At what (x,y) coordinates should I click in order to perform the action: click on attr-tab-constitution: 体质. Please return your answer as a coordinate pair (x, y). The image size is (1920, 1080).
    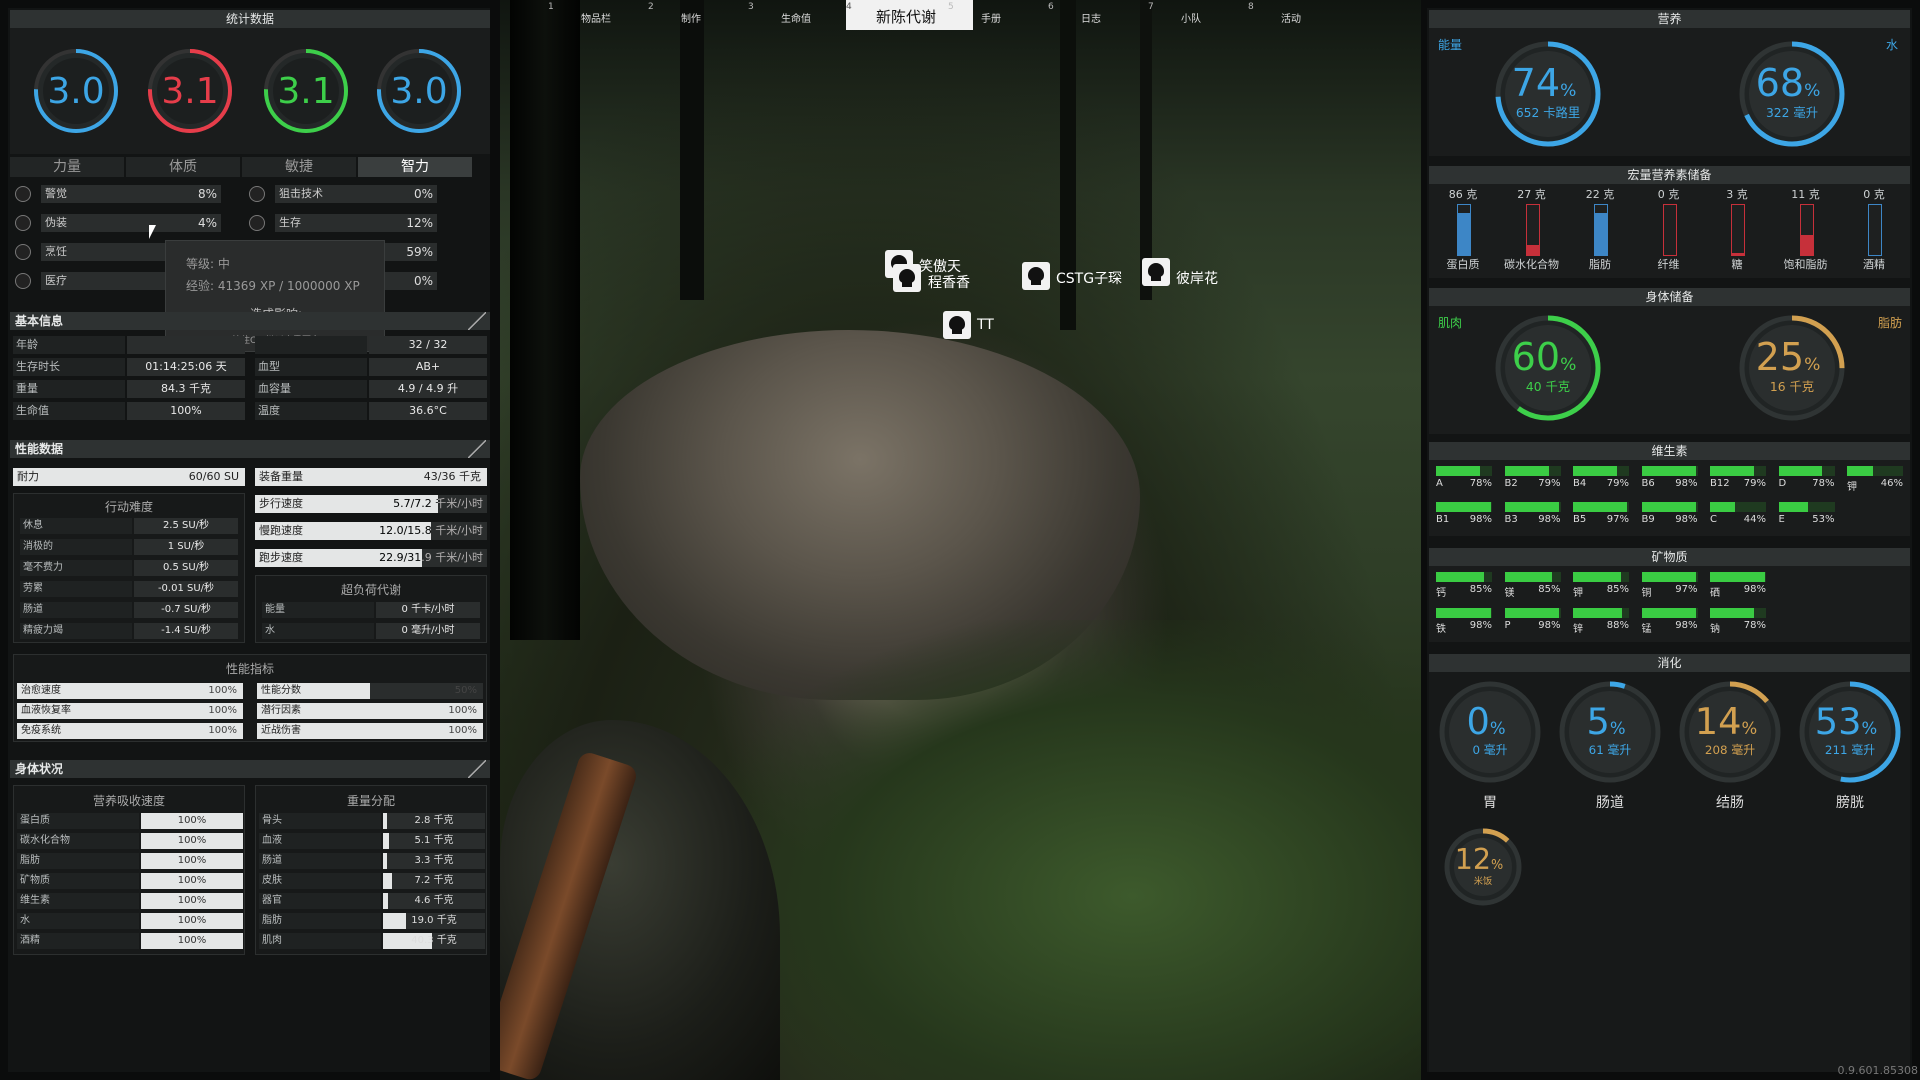
    Looking at the image, I should click on (183, 167).